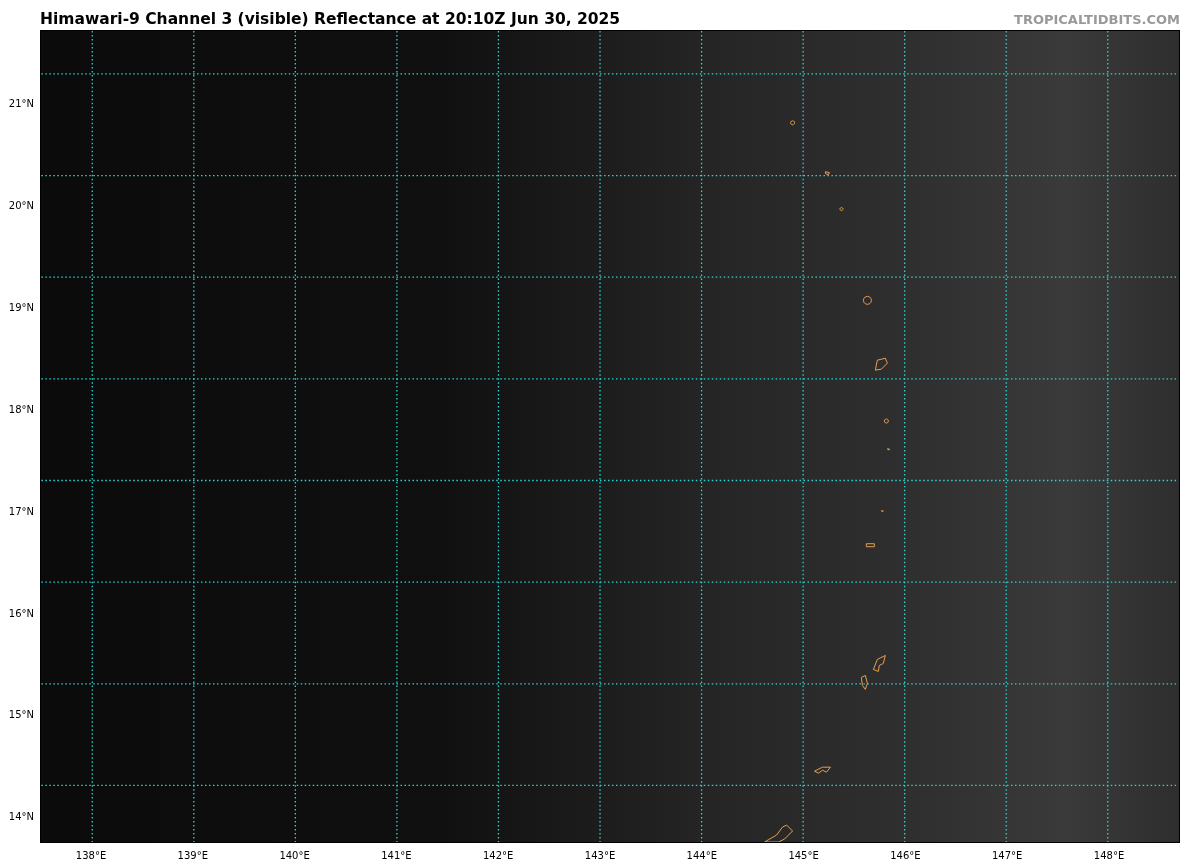 This screenshot has width=1200, height=867. I want to click on longitude-label: 148°E, so click(1109, 855).